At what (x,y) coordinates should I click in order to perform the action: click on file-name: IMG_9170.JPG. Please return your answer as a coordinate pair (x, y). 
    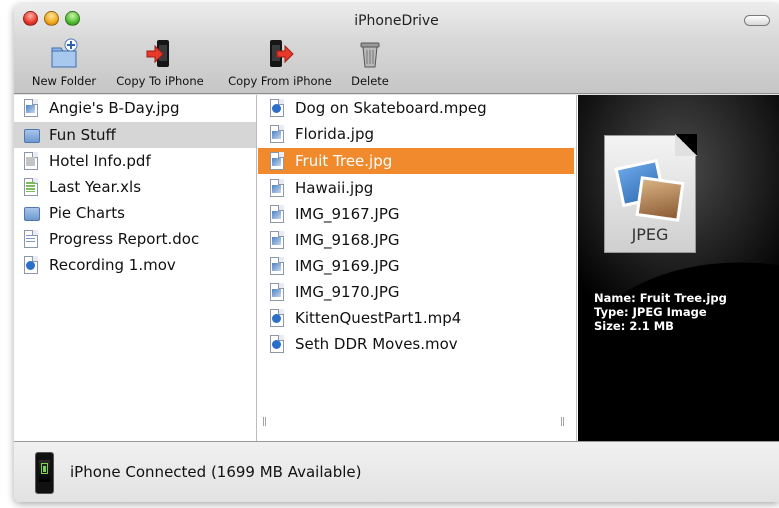
    Looking at the image, I should click on (347, 292).